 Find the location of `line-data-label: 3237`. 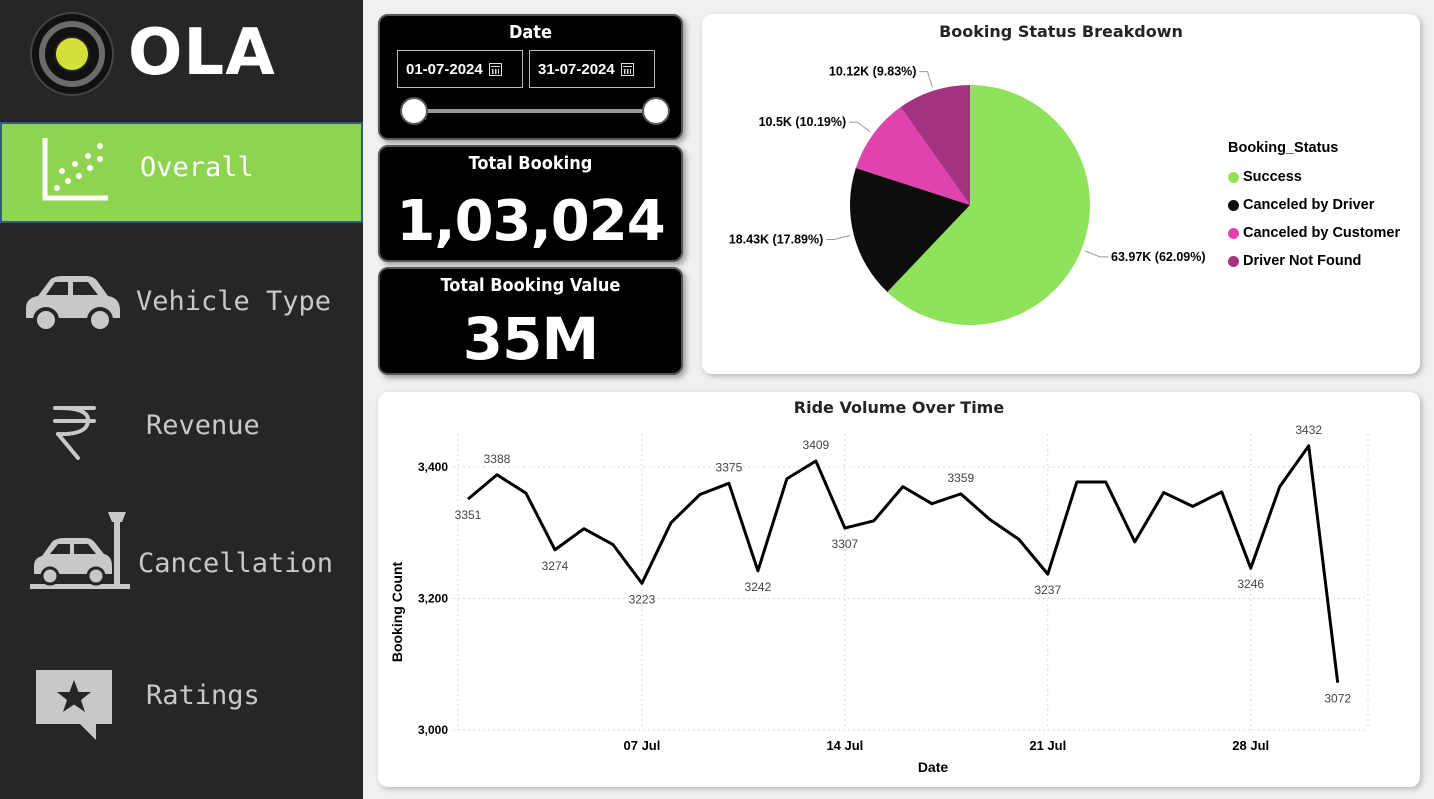

line-data-label: 3237 is located at coordinates (1047, 590).